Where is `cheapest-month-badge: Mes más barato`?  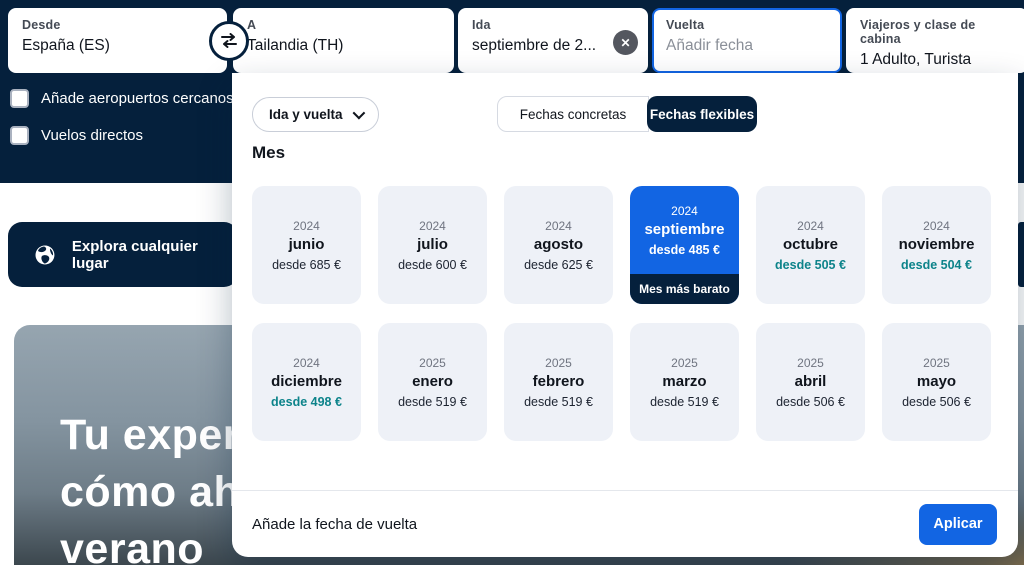
cheapest-month-badge: Mes más barato is located at coordinates (684, 289).